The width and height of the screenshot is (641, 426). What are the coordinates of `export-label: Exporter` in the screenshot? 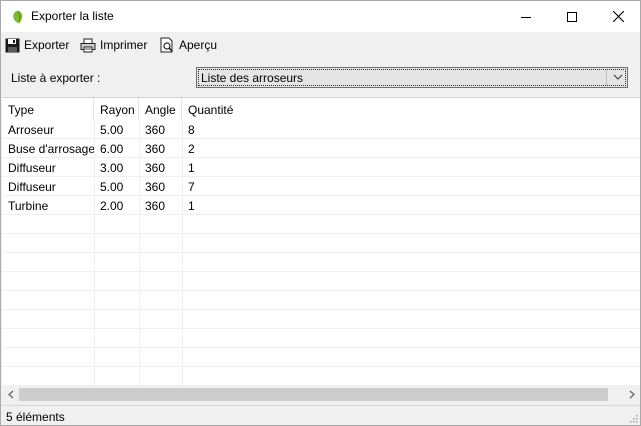 It's located at (47, 45).